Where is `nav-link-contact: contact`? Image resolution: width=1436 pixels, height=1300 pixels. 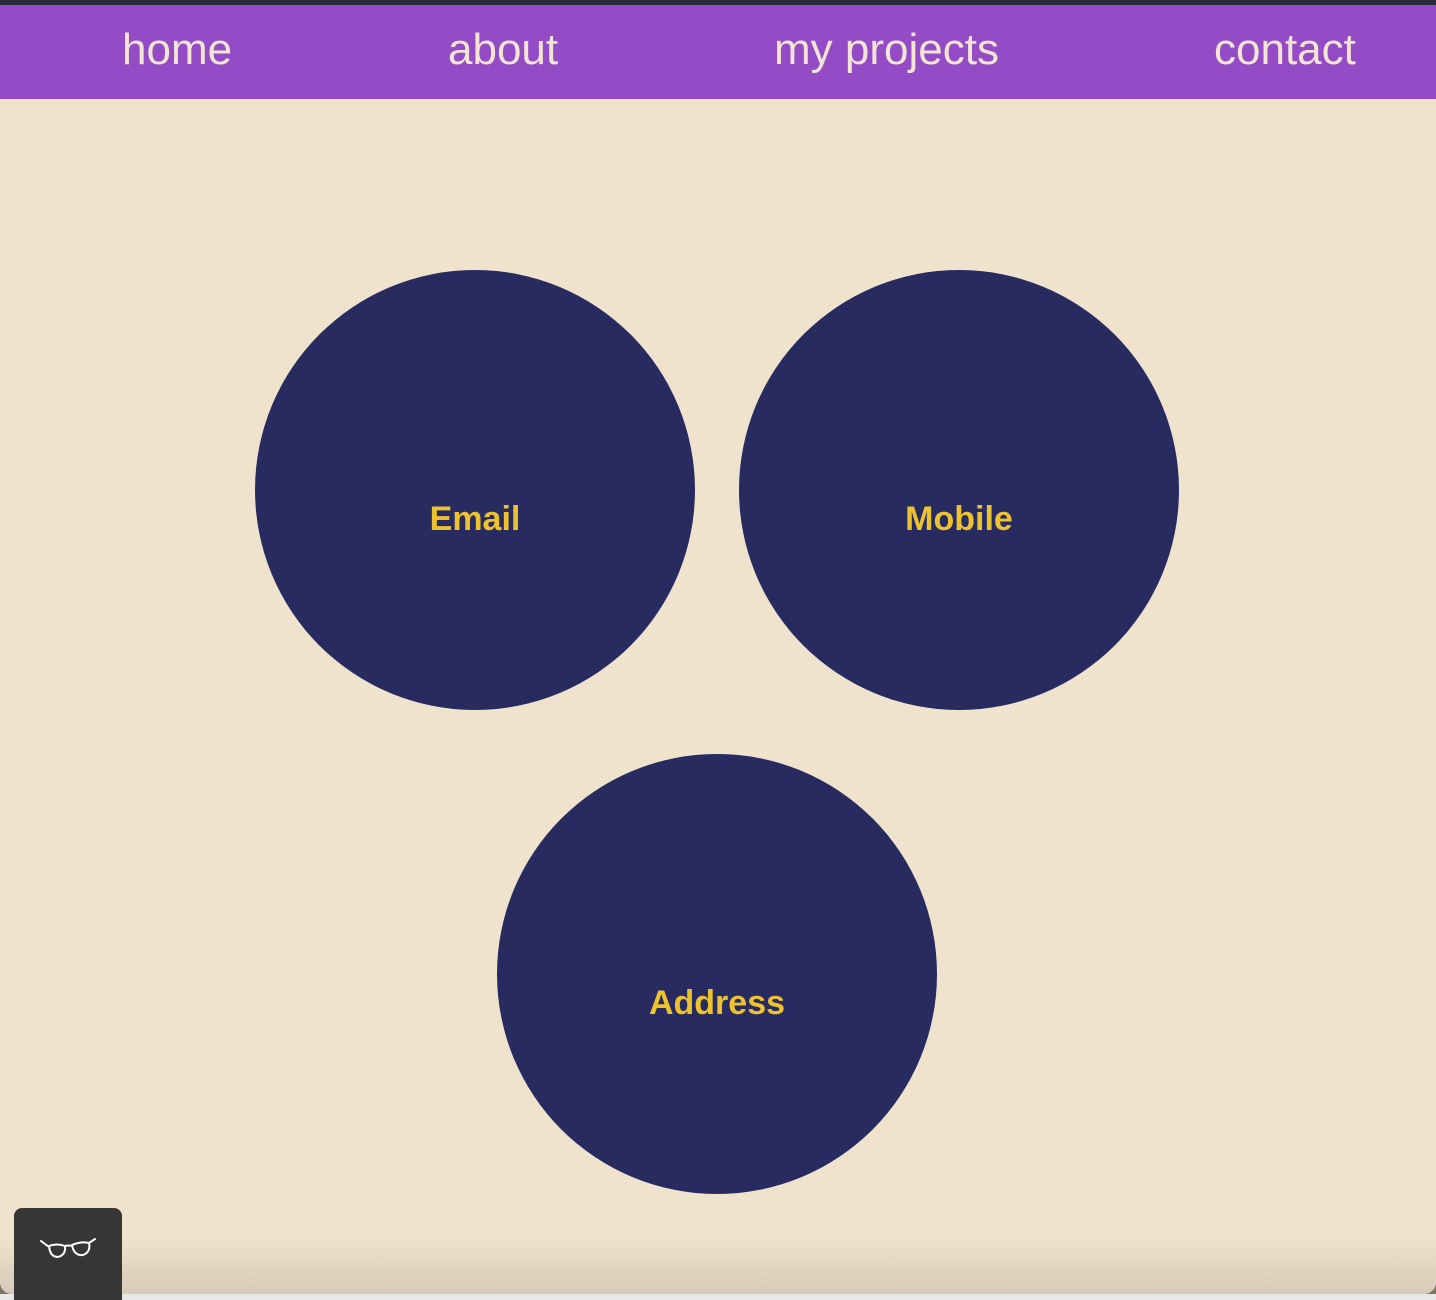 nav-link-contact: contact is located at coordinates (1285, 50).